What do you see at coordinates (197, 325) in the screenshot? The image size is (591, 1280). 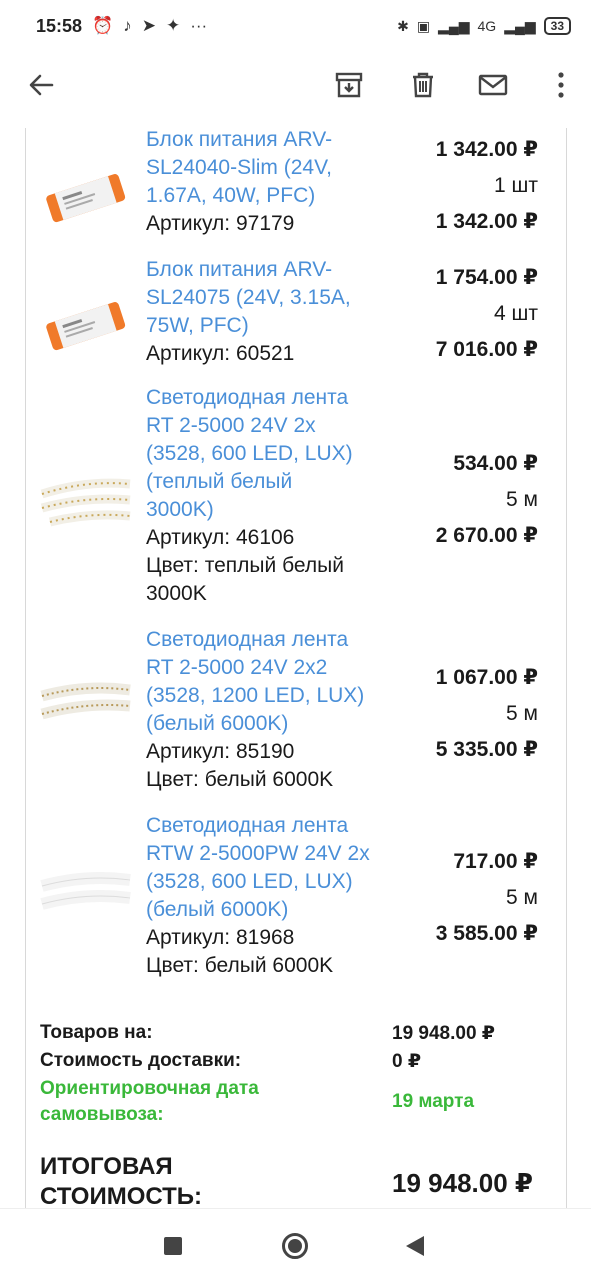 I see `product-name-line: 75W, PFC)` at bounding box center [197, 325].